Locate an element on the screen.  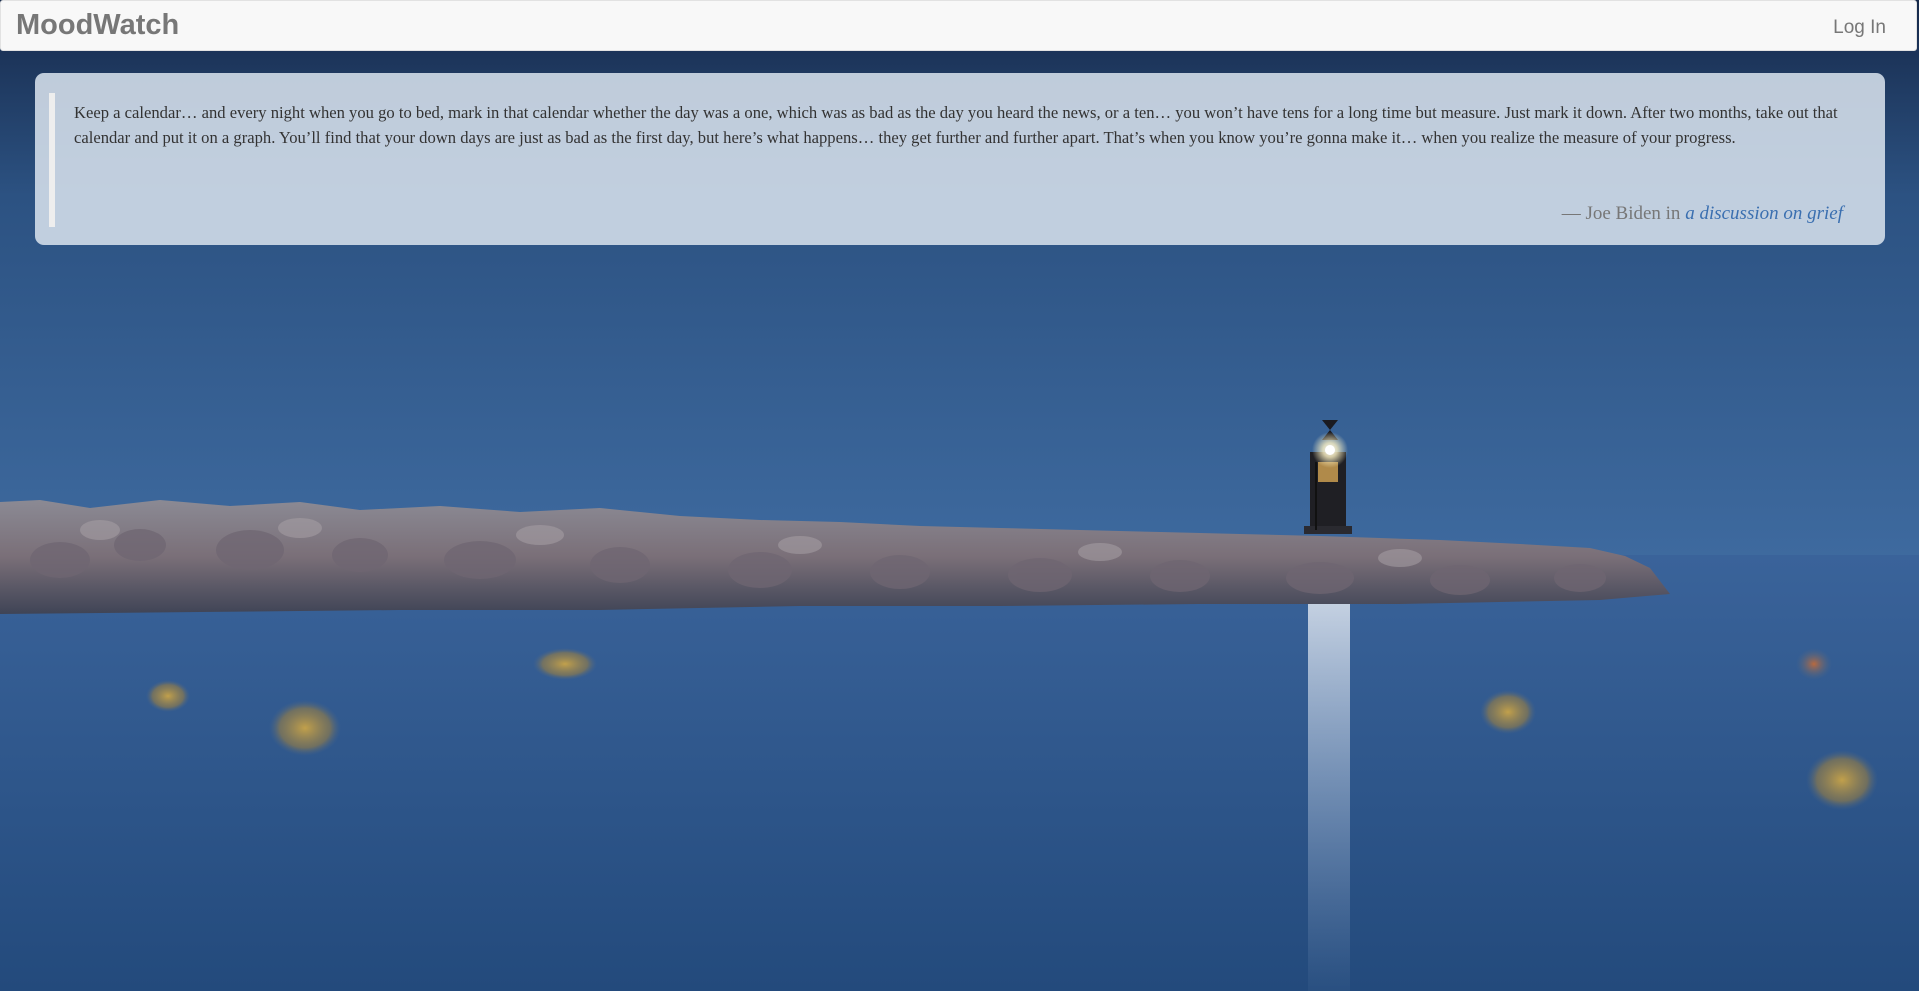
brand-logo-link: MoodWatch is located at coordinates (97, 25).